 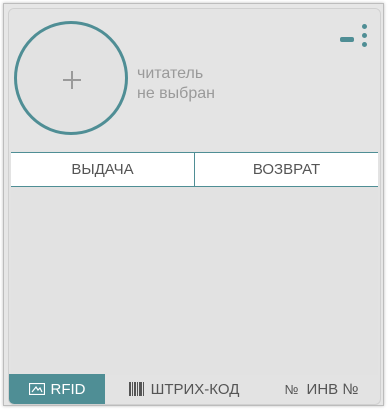 I want to click on rfid-card-icon, so click(x=36, y=389).